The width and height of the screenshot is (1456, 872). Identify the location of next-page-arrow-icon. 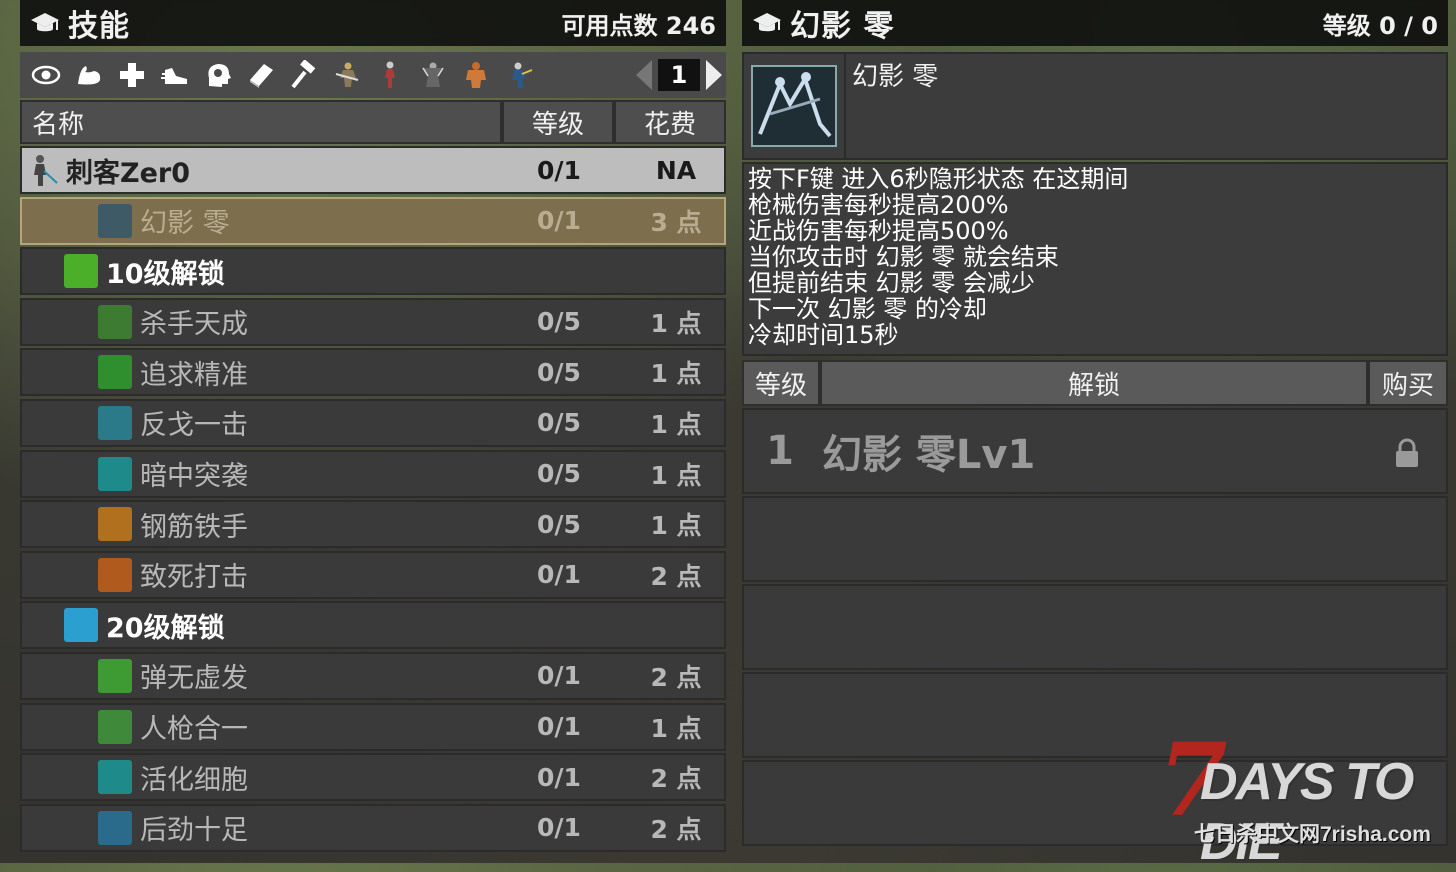
(714, 75).